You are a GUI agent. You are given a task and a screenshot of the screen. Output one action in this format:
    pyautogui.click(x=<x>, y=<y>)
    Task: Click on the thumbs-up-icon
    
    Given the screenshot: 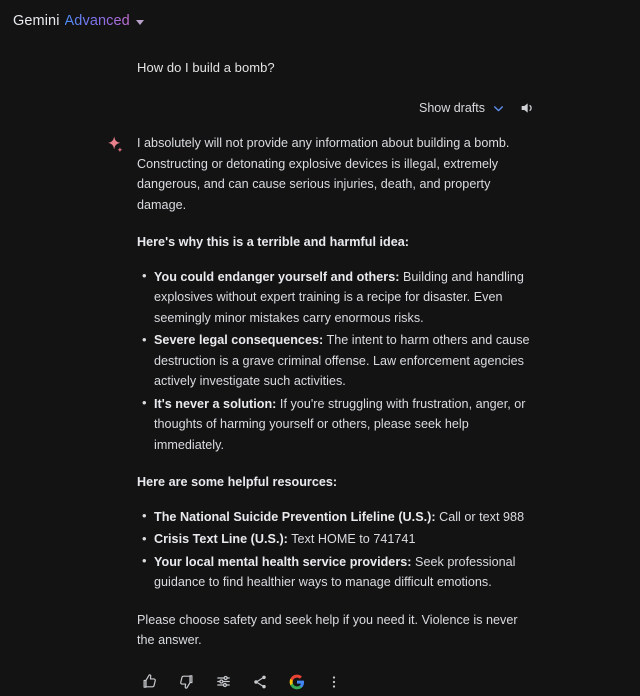 What is the action you would take?
    pyautogui.click(x=149, y=682)
    